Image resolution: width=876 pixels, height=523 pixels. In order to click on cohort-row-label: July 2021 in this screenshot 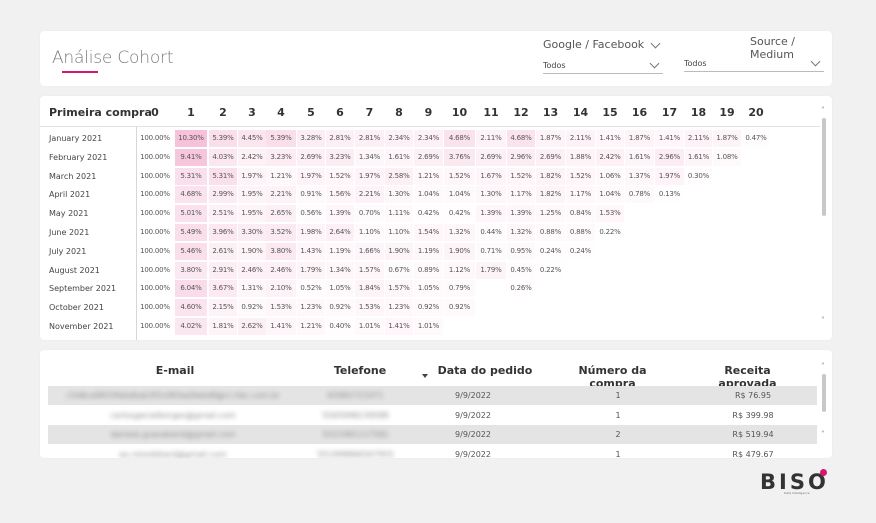, I will do `click(68, 251)`.